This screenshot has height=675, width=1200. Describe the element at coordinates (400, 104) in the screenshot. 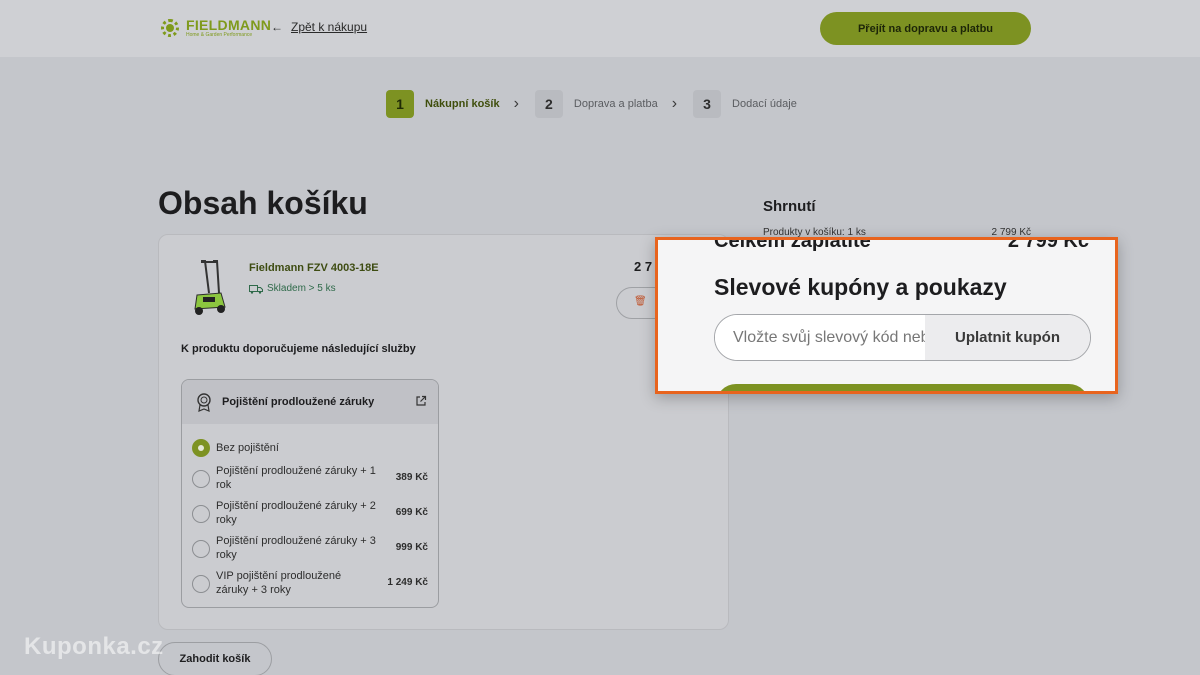

I see `step-1-number: 1` at that location.